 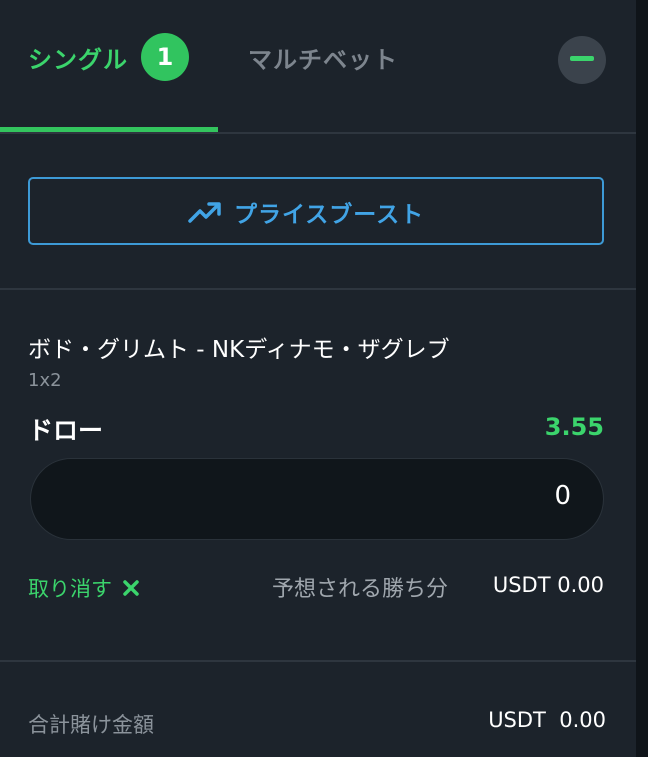 What do you see at coordinates (323, 57) in the screenshot?
I see `tab-multibet: マルチベット` at bounding box center [323, 57].